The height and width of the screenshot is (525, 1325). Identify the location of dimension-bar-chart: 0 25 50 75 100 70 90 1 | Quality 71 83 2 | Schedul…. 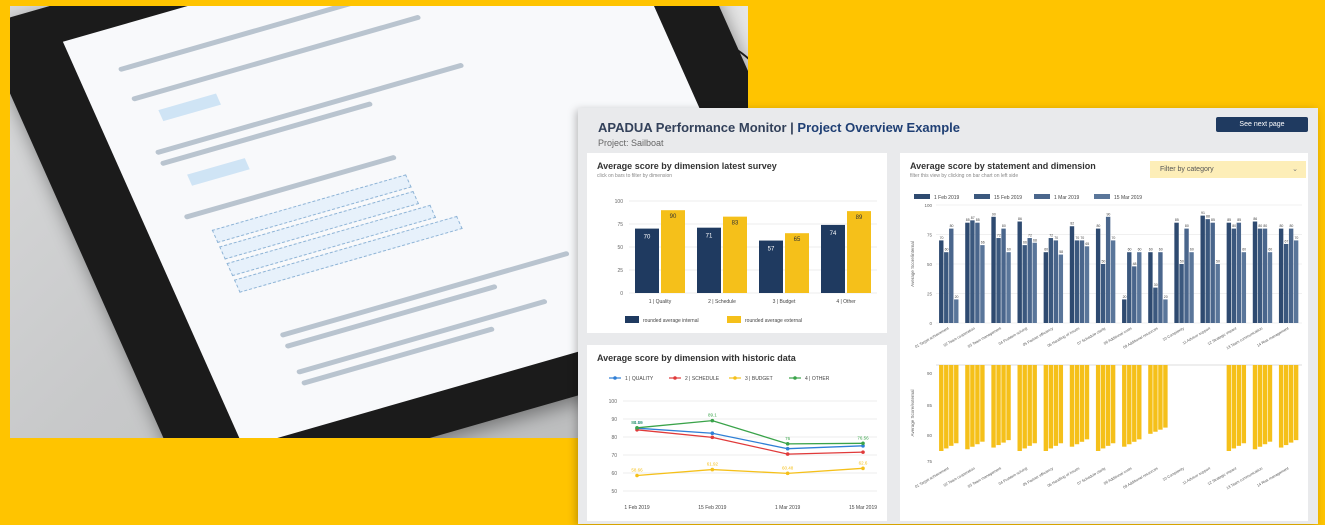
(737, 243).